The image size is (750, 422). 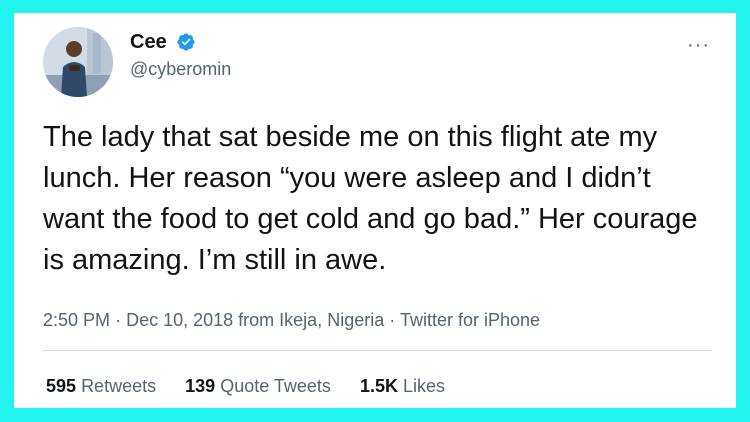 I want to click on tweet-source: Twitter for iPhone, so click(x=470, y=320).